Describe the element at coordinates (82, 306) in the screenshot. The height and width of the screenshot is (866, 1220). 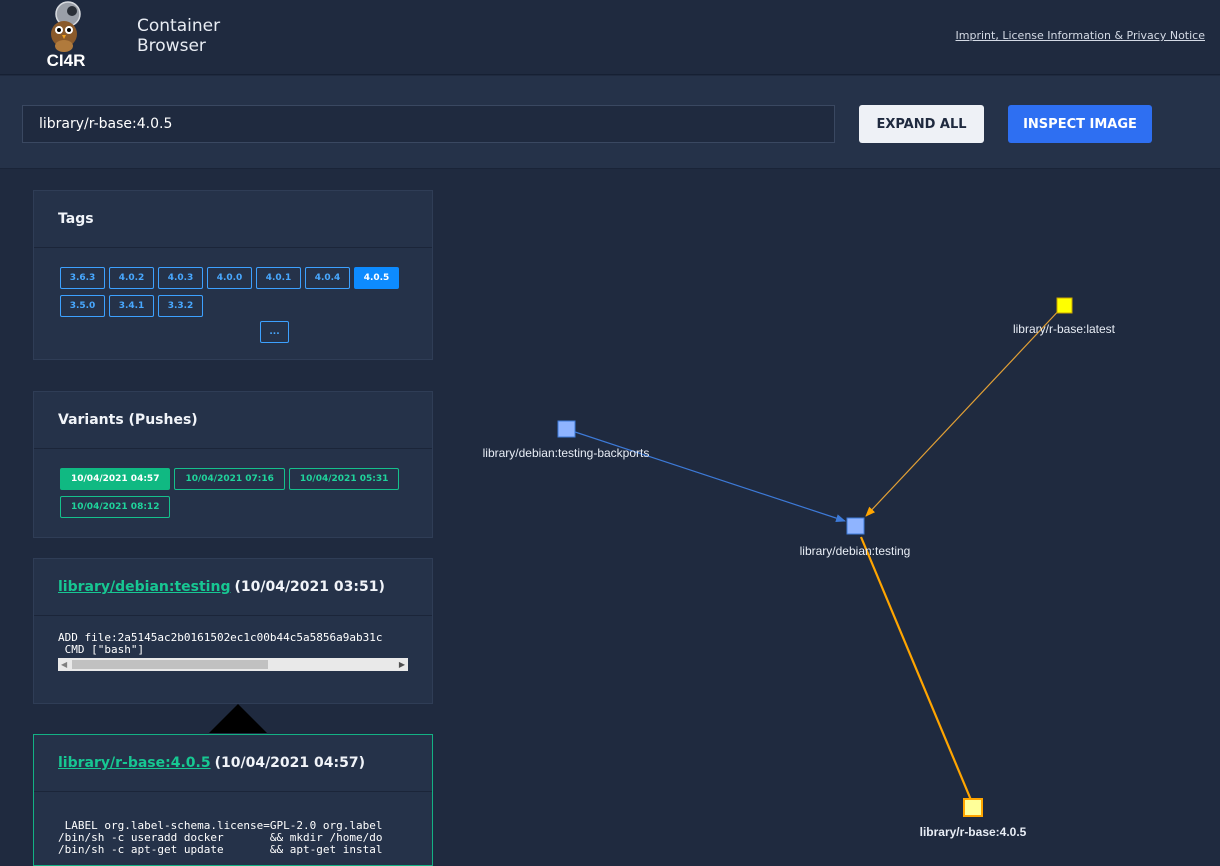
I see `tag-3-5-0: 3.5.0` at that location.